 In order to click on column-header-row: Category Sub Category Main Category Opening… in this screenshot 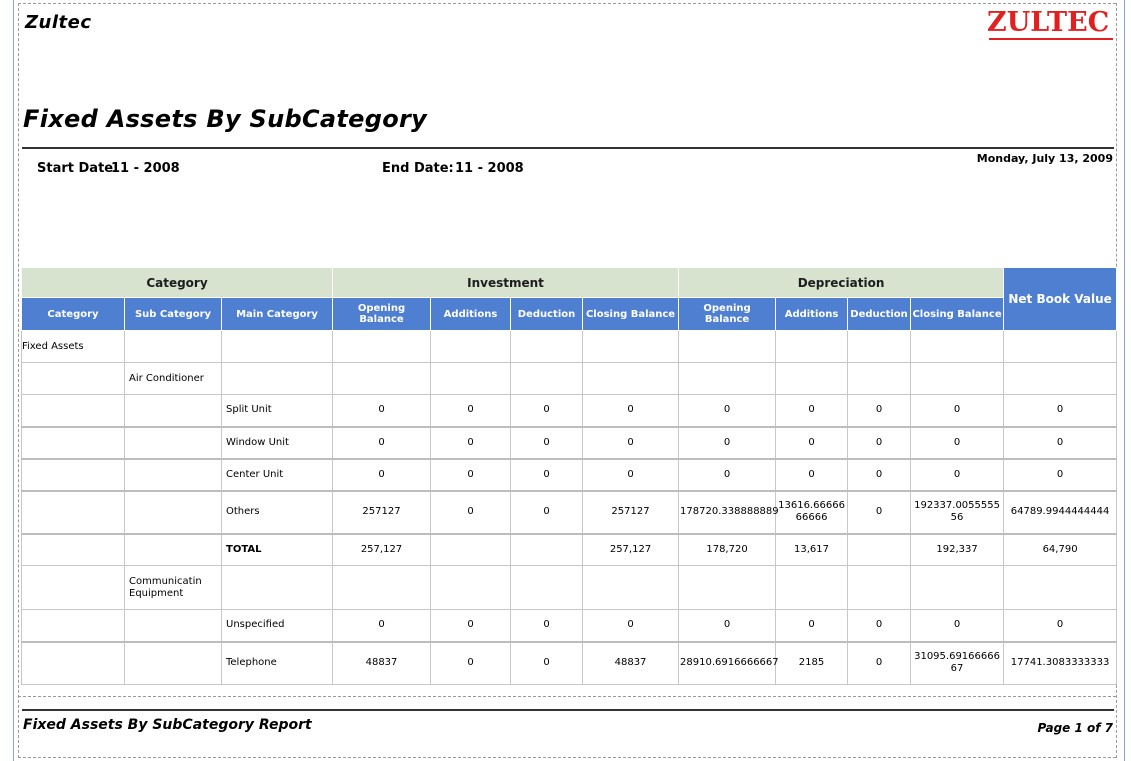, I will do `click(569, 314)`.